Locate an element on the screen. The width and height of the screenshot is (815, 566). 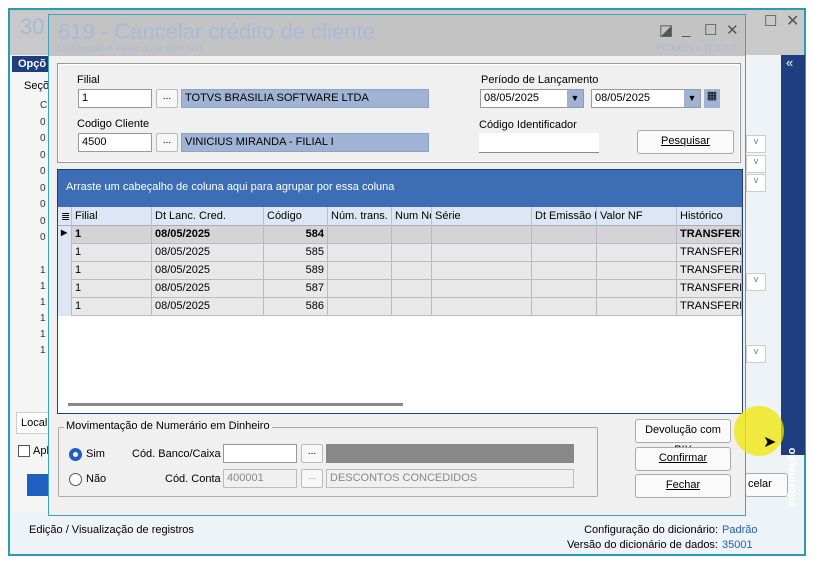
cancel-button: celar is located at coordinates (766, 485).